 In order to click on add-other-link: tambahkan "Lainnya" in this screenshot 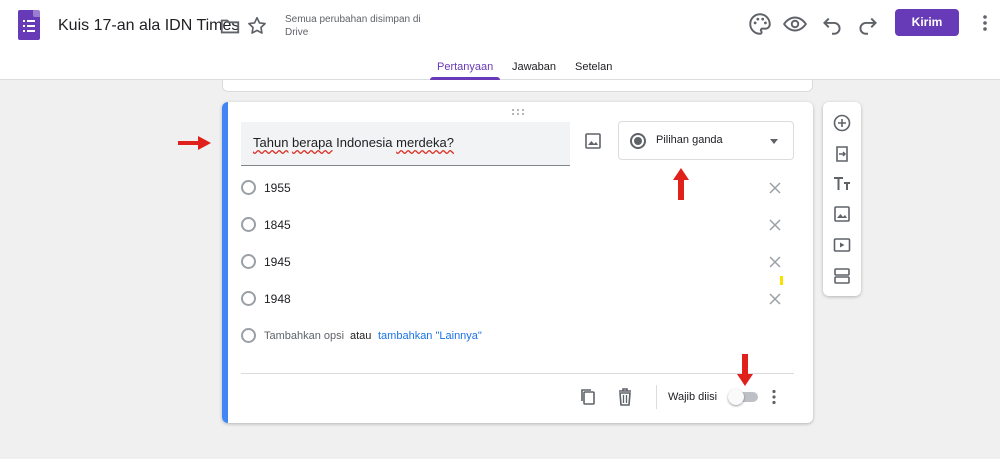, I will do `click(430, 336)`.